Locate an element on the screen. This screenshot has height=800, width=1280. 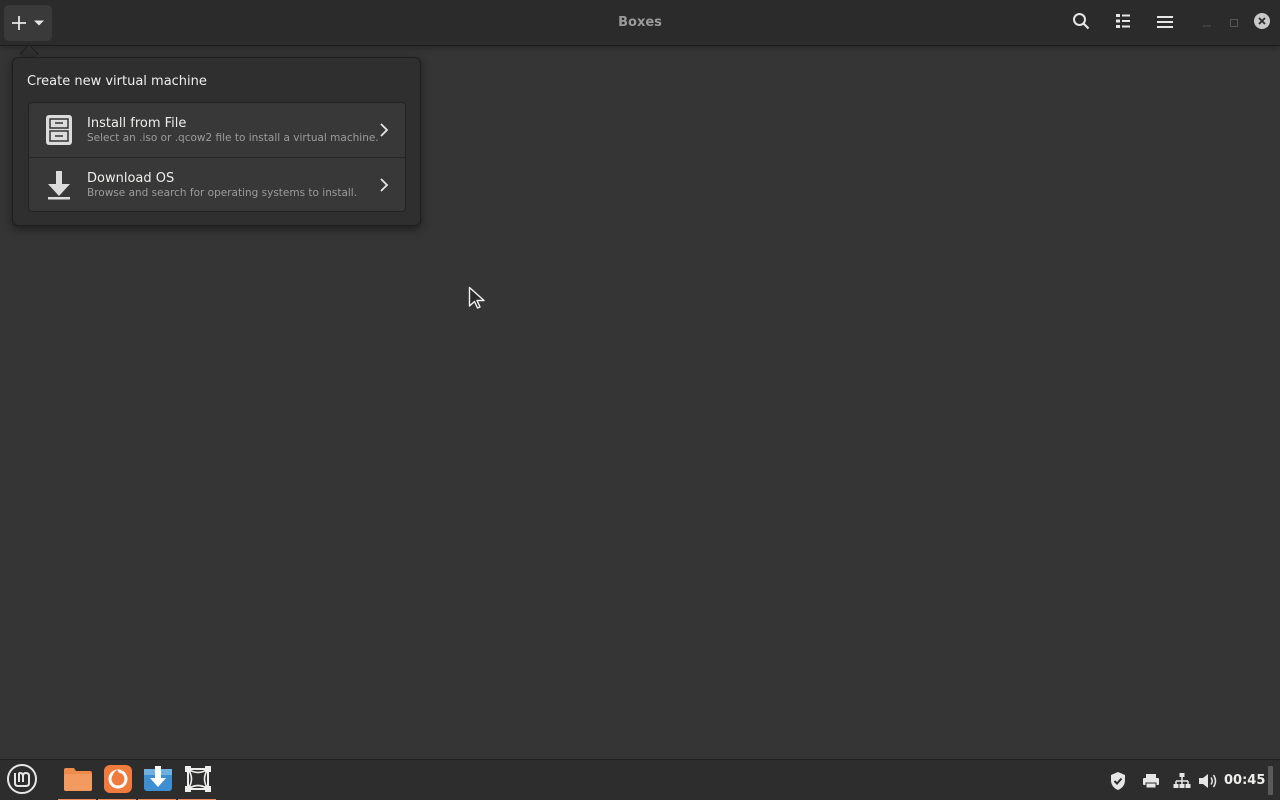
main-menu-button is located at coordinates (1165, 23).